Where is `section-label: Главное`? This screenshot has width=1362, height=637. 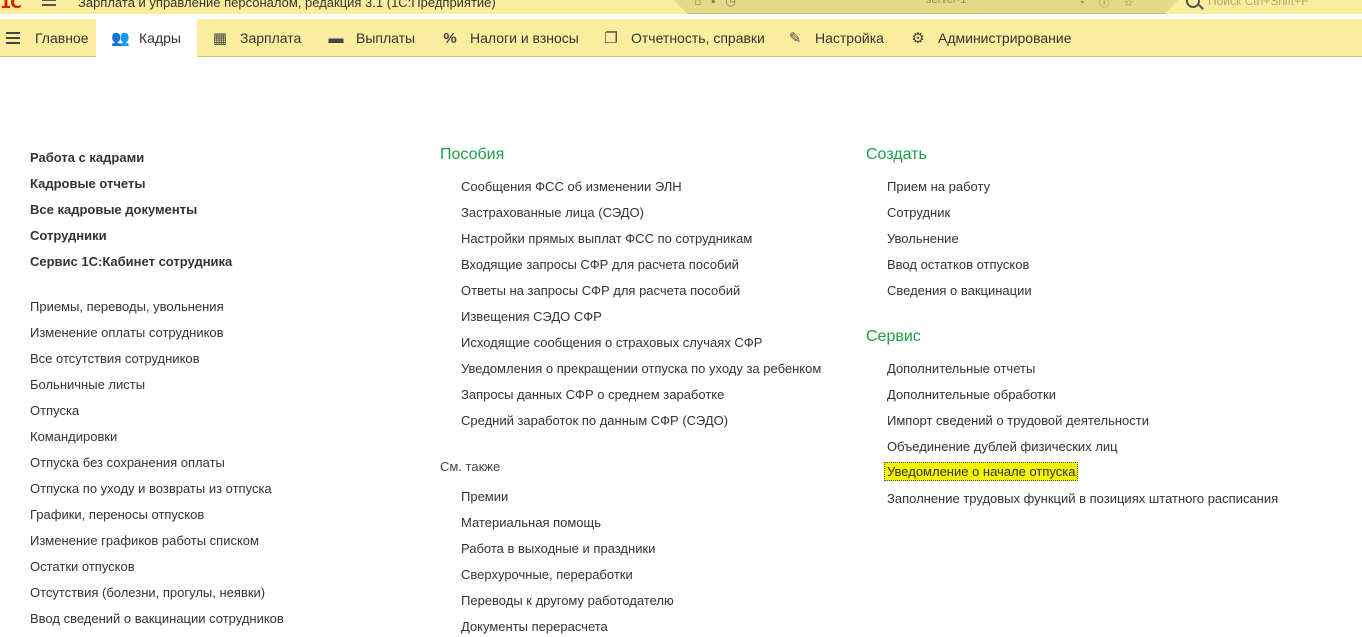 section-label: Главное is located at coordinates (62, 38).